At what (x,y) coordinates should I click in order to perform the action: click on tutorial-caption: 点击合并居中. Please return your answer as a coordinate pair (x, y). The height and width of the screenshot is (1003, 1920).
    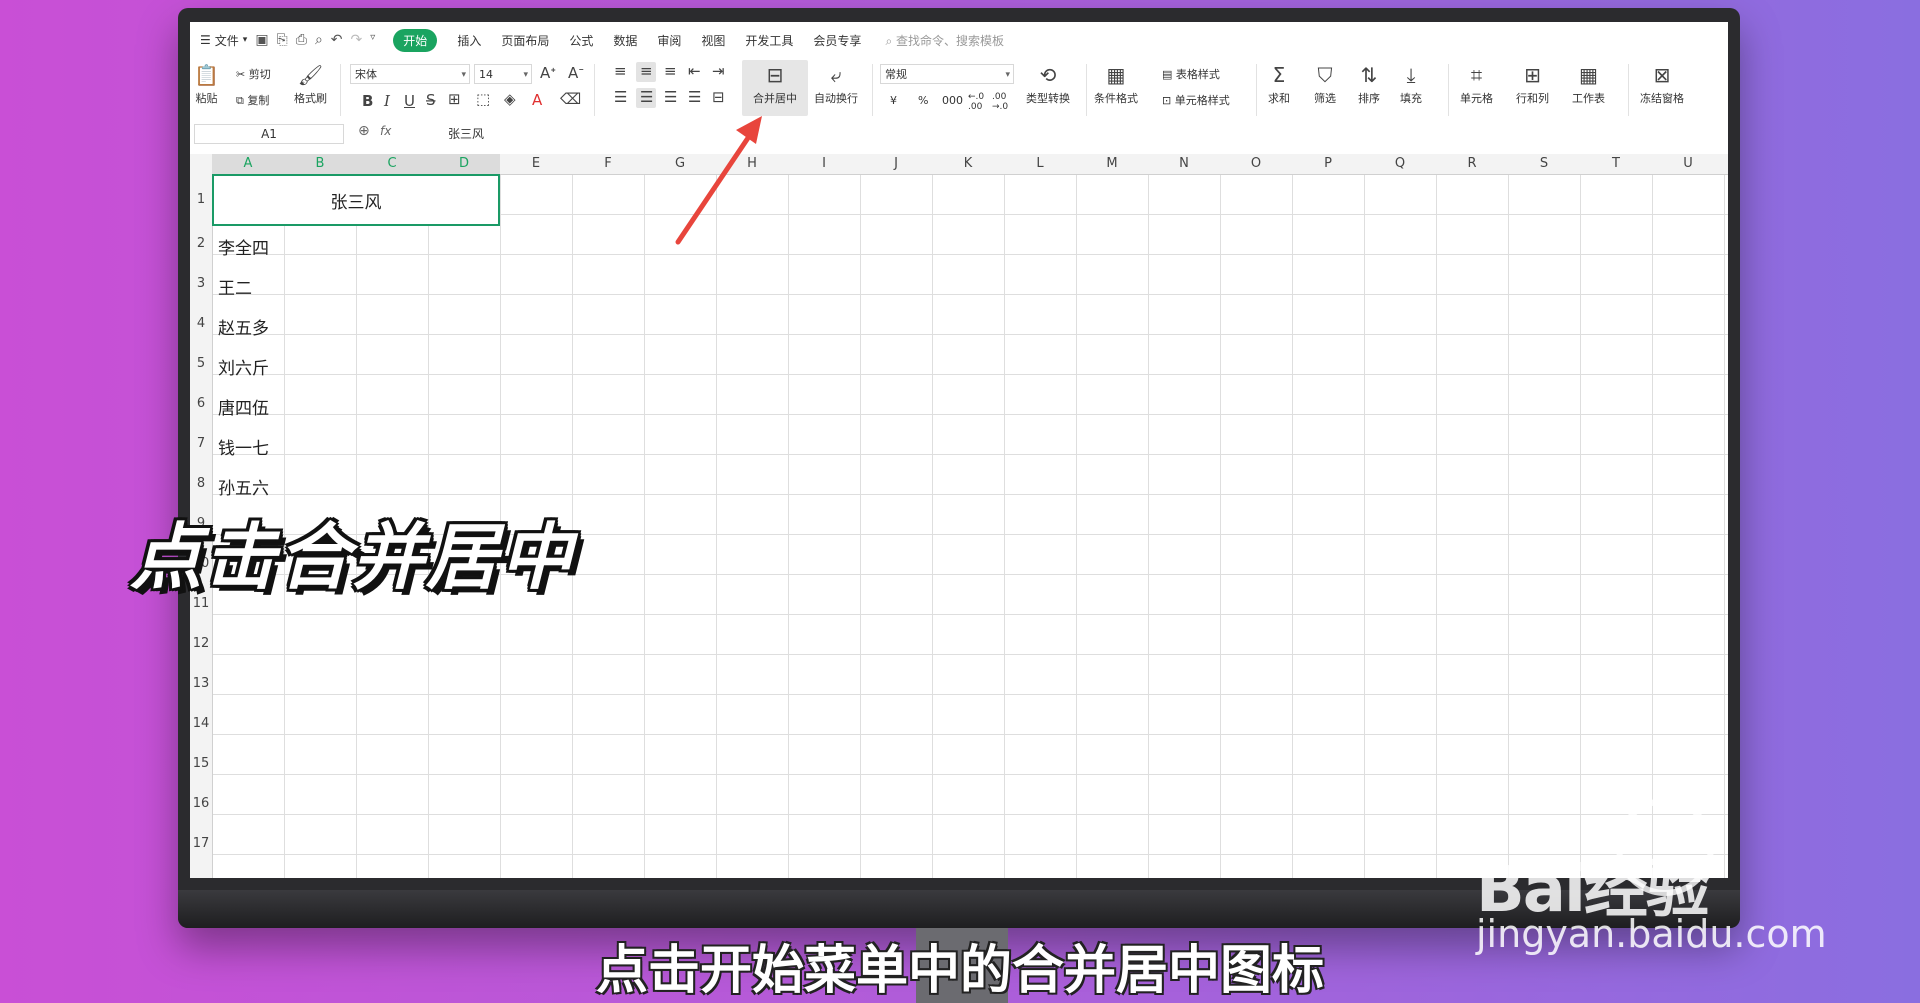
    Looking at the image, I should click on (352, 557).